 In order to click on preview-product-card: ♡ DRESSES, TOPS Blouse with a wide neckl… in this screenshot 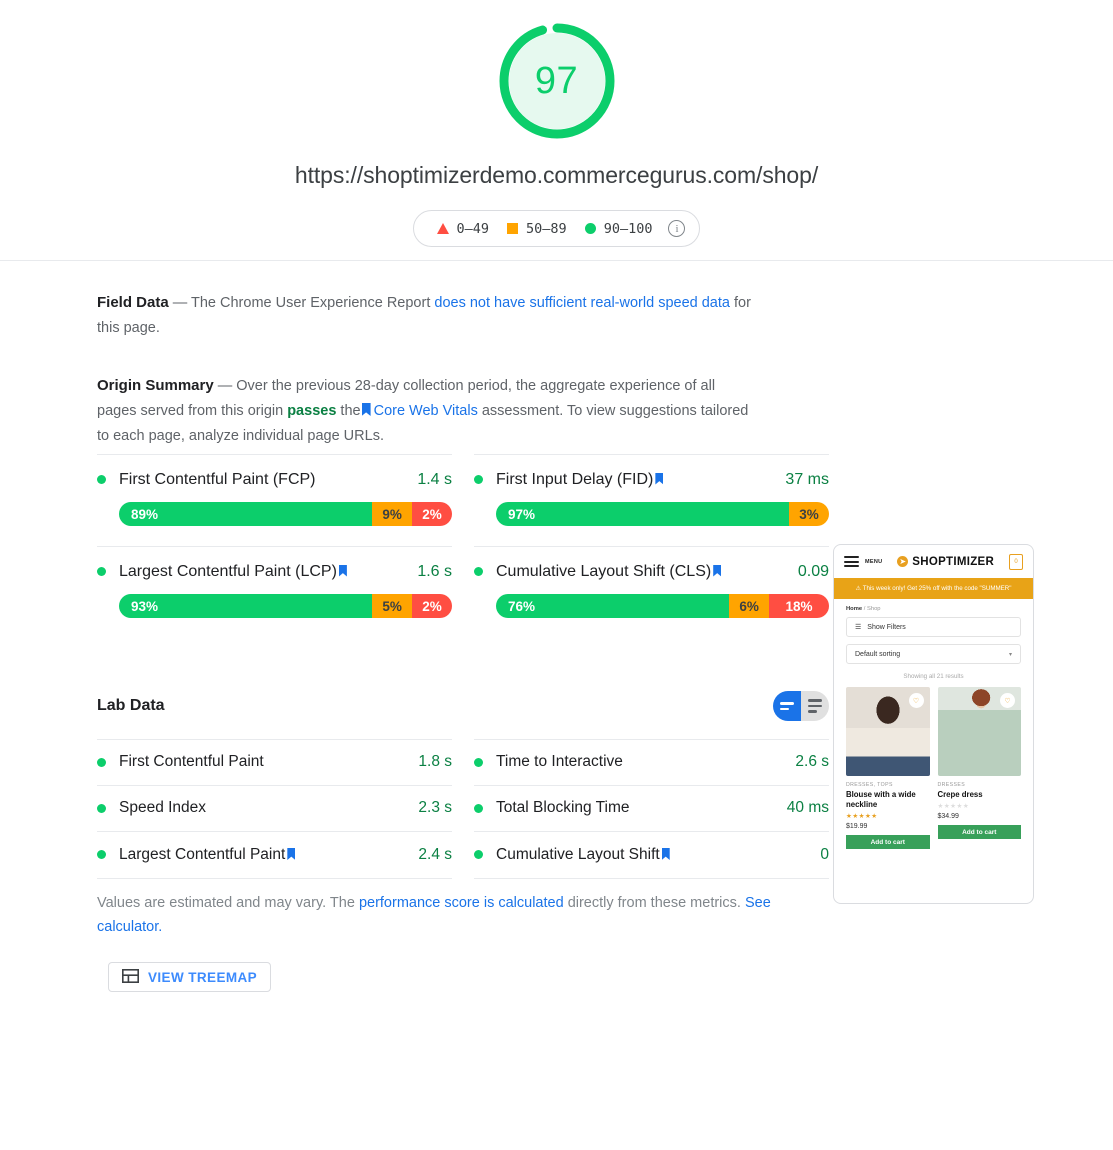, I will do `click(888, 768)`.